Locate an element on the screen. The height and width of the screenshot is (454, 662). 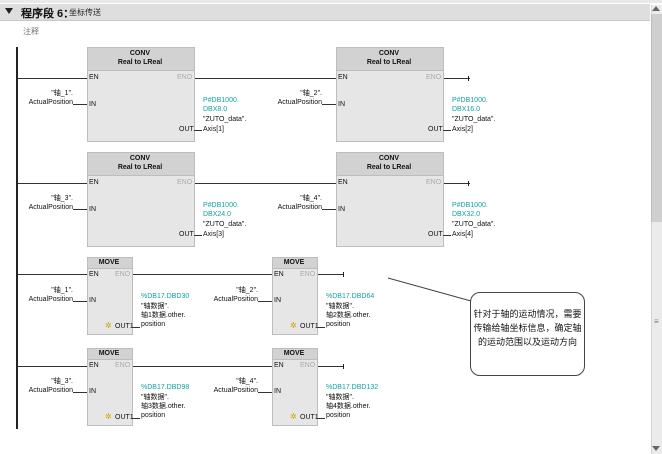
out-address-offset: DBX32.0 is located at coordinates (466, 214).